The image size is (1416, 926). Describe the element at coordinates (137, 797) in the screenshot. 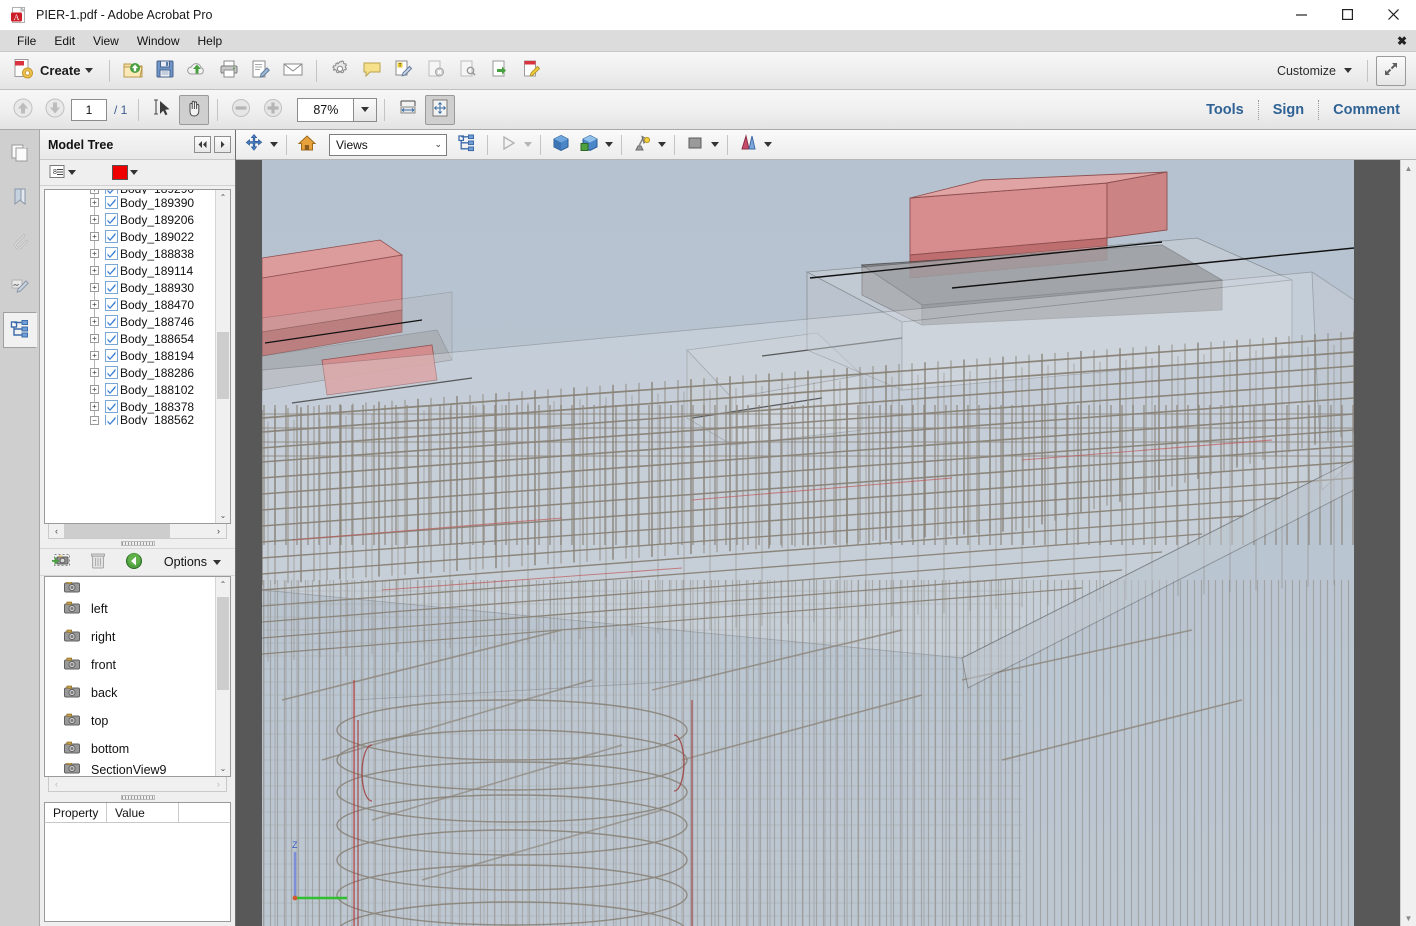

I see `views-properties-splitter` at that location.